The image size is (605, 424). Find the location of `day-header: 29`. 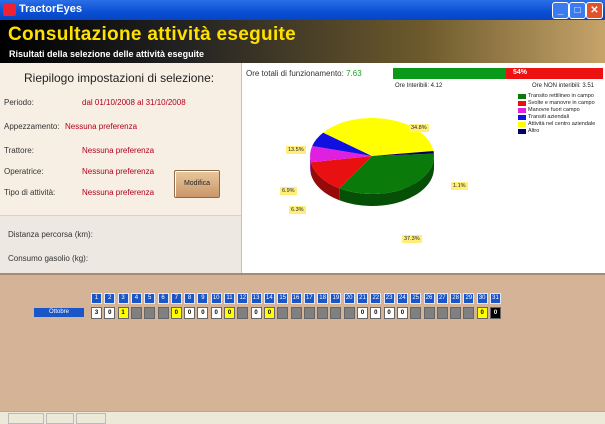

day-header: 29 is located at coordinates (469, 298).